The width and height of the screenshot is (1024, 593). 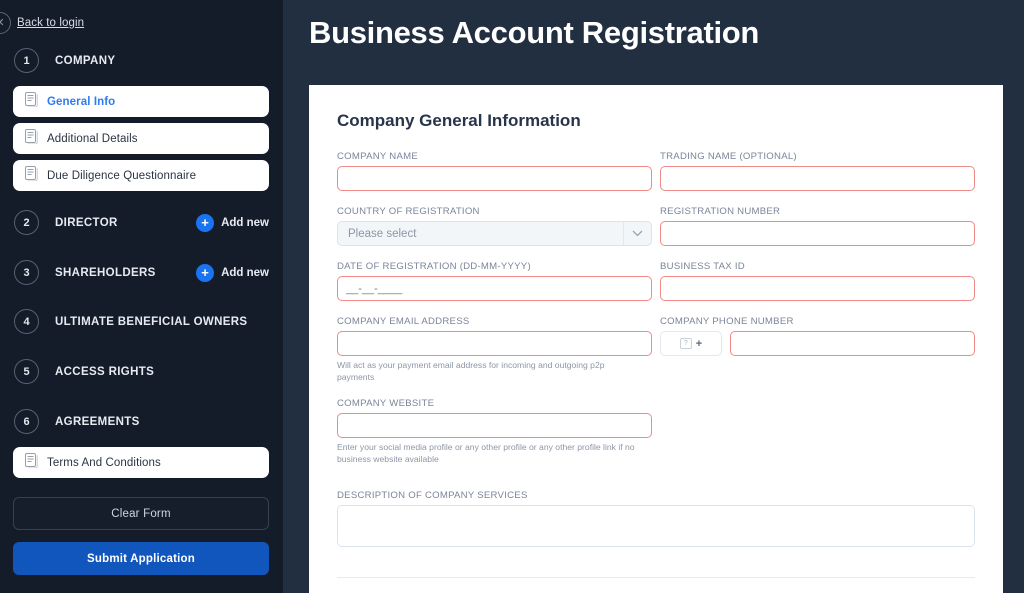 I want to click on add-new-director-button: + Add new, so click(x=232, y=222).